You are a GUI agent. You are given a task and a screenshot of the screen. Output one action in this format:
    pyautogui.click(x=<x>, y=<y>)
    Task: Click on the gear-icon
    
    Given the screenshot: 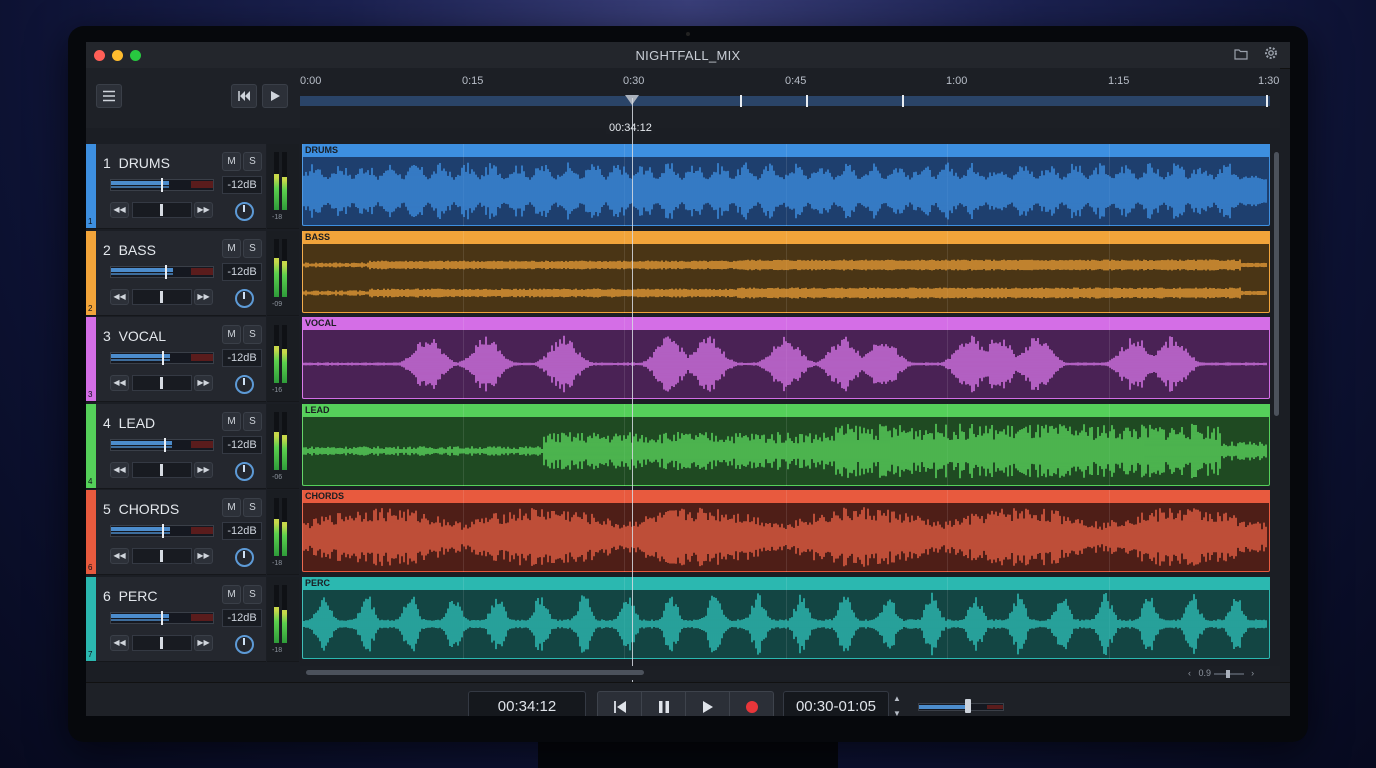 What is the action you would take?
    pyautogui.click(x=1271, y=55)
    